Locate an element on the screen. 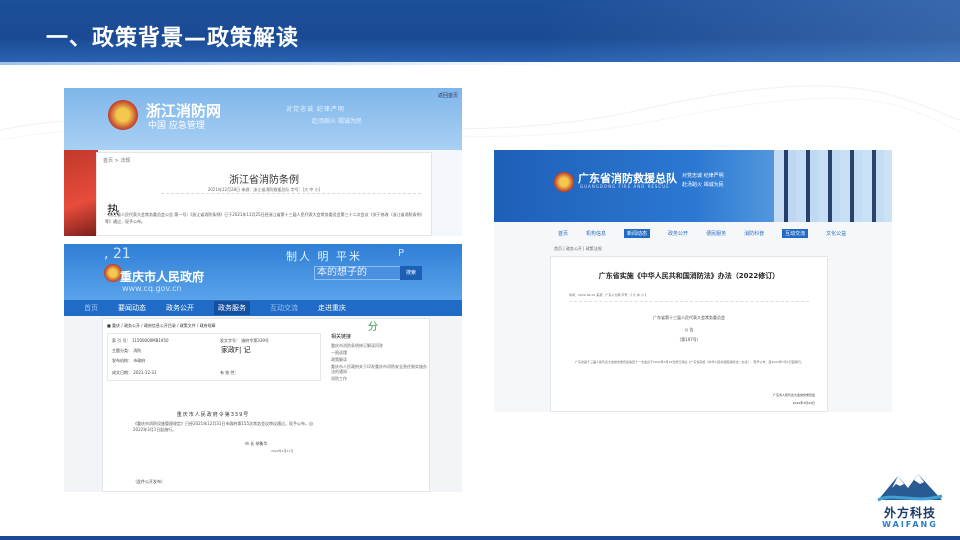 Image resolution: width=960 pixels, height=540 pixels. mountain-logo-icon is located at coordinates (910, 488).